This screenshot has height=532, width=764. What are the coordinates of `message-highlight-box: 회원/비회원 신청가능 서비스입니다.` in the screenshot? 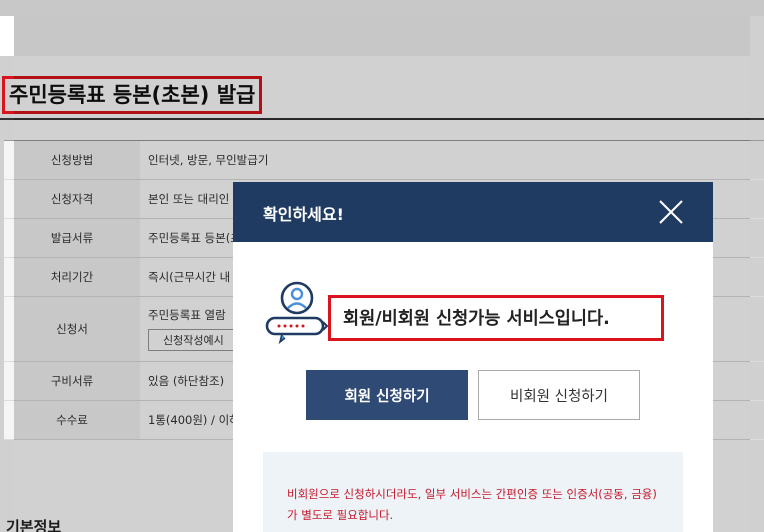 It's located at (496, 318).